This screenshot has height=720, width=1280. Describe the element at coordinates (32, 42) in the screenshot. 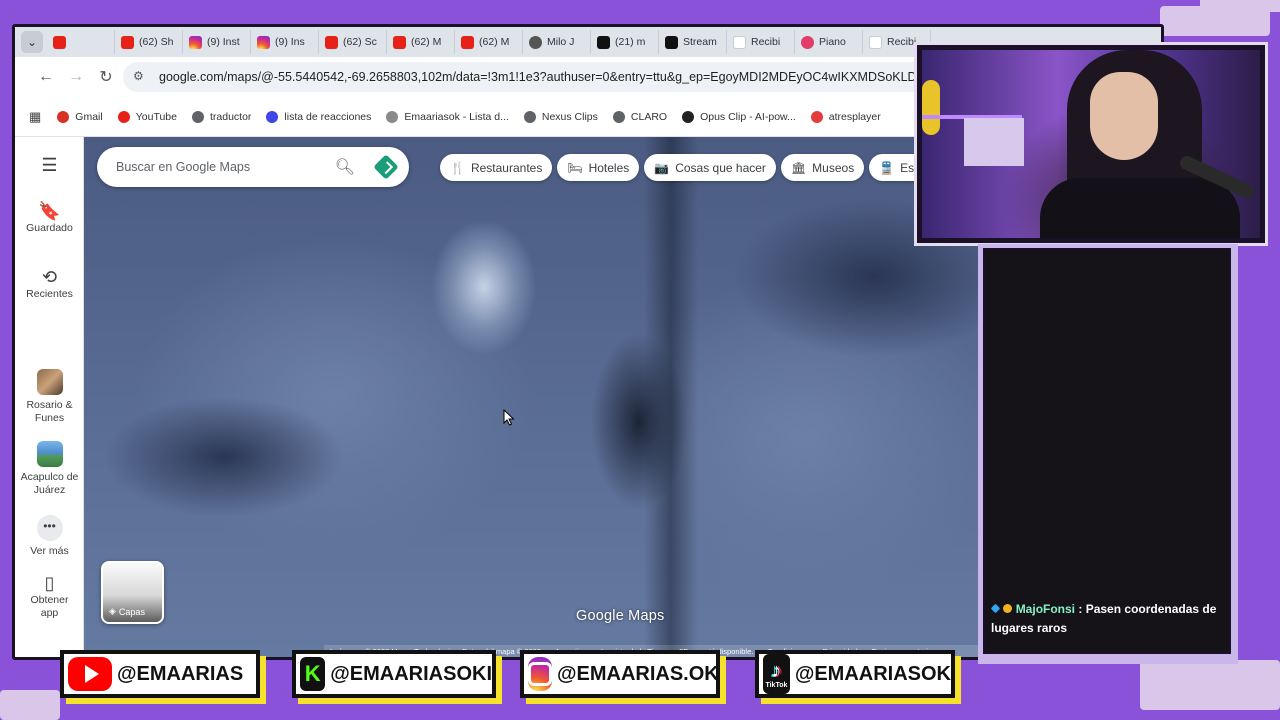

I see `tab-search-button: ⌄` at that location.